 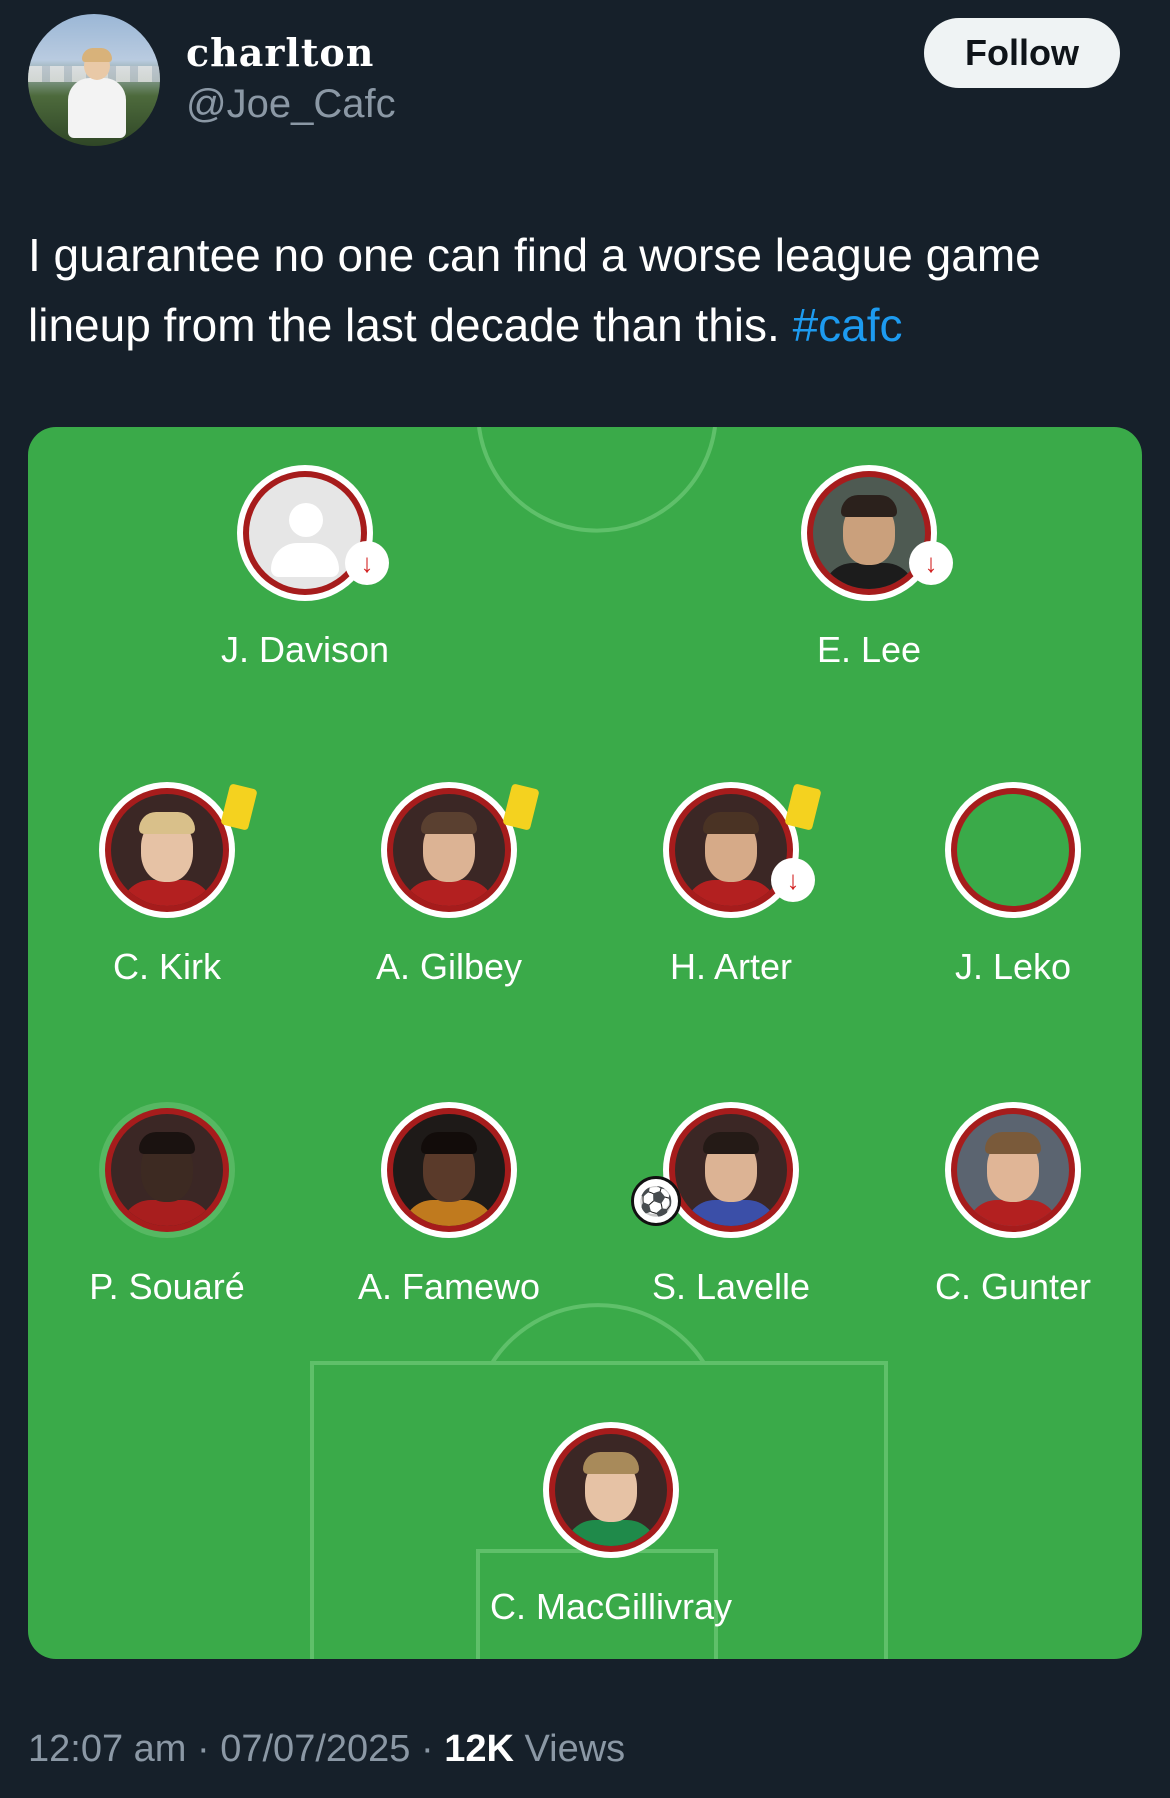 What do you see at coordinates (1013, 1286) in the screenshot?
I see `player-name: C. Gunter` at bounding box center [1013, 1286].